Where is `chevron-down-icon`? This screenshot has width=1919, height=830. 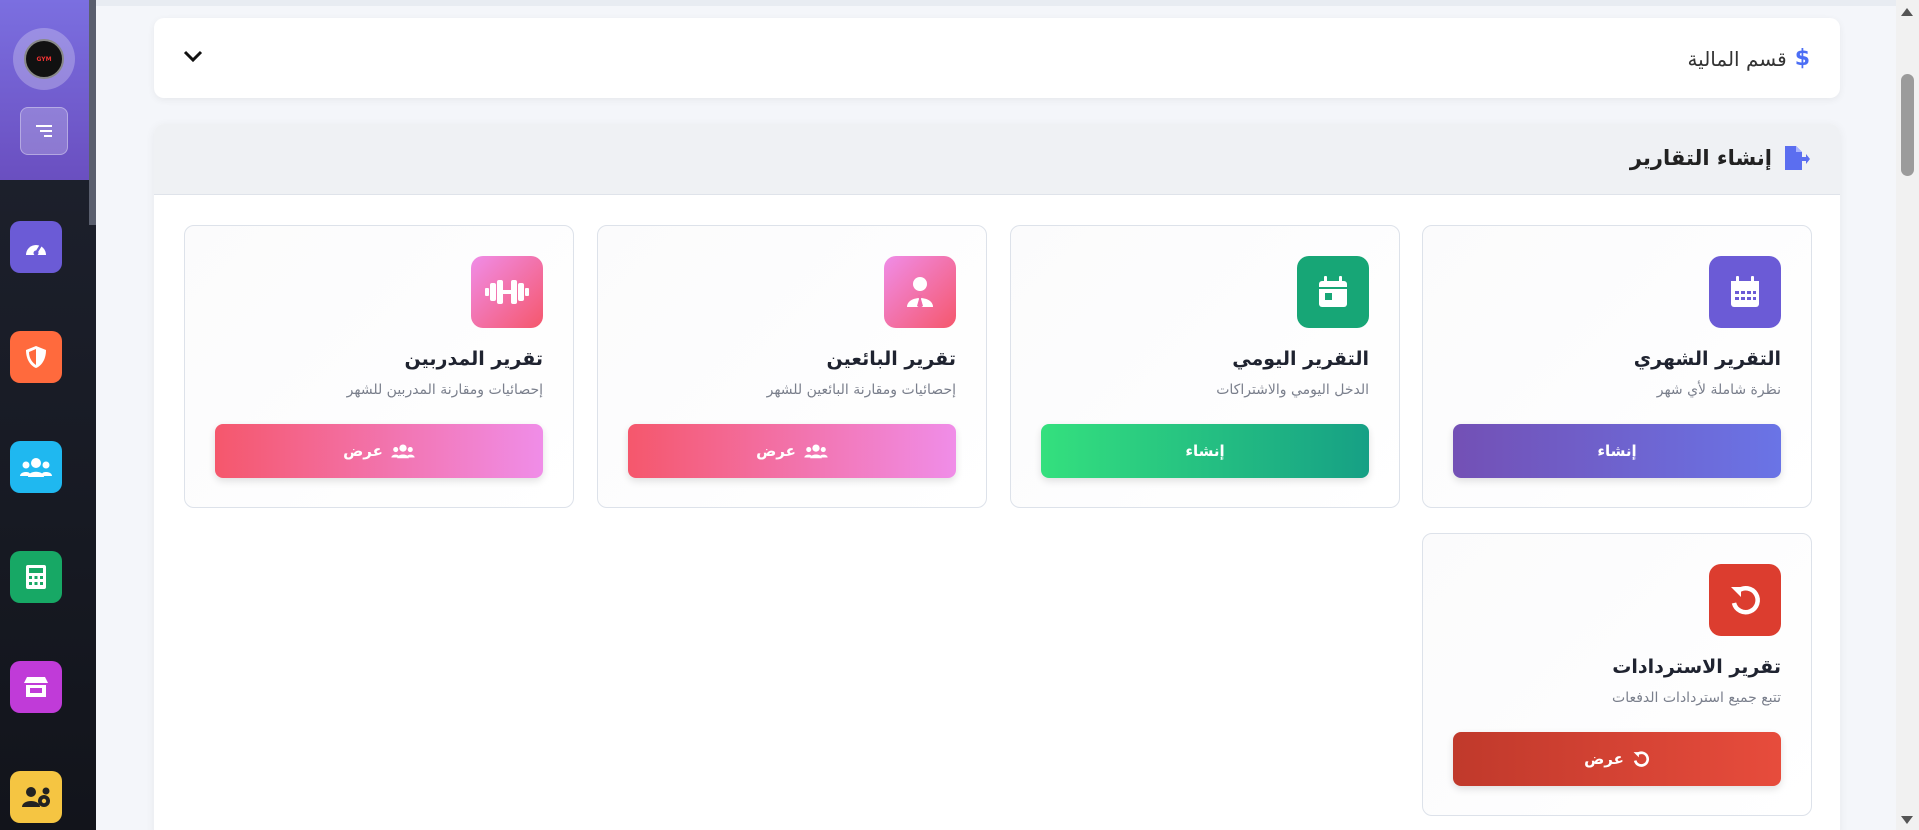 chevron-down-icon is located at coordinates (193, 56).